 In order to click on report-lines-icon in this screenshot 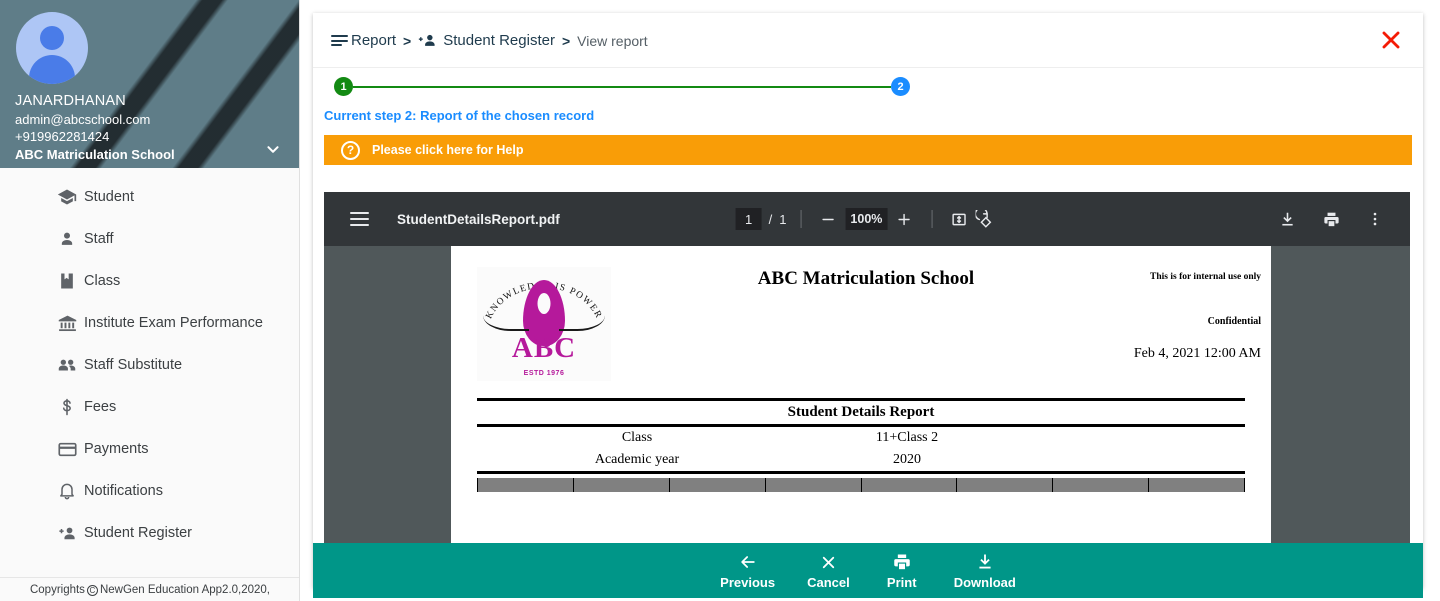, I will do `click(339, 40)`.